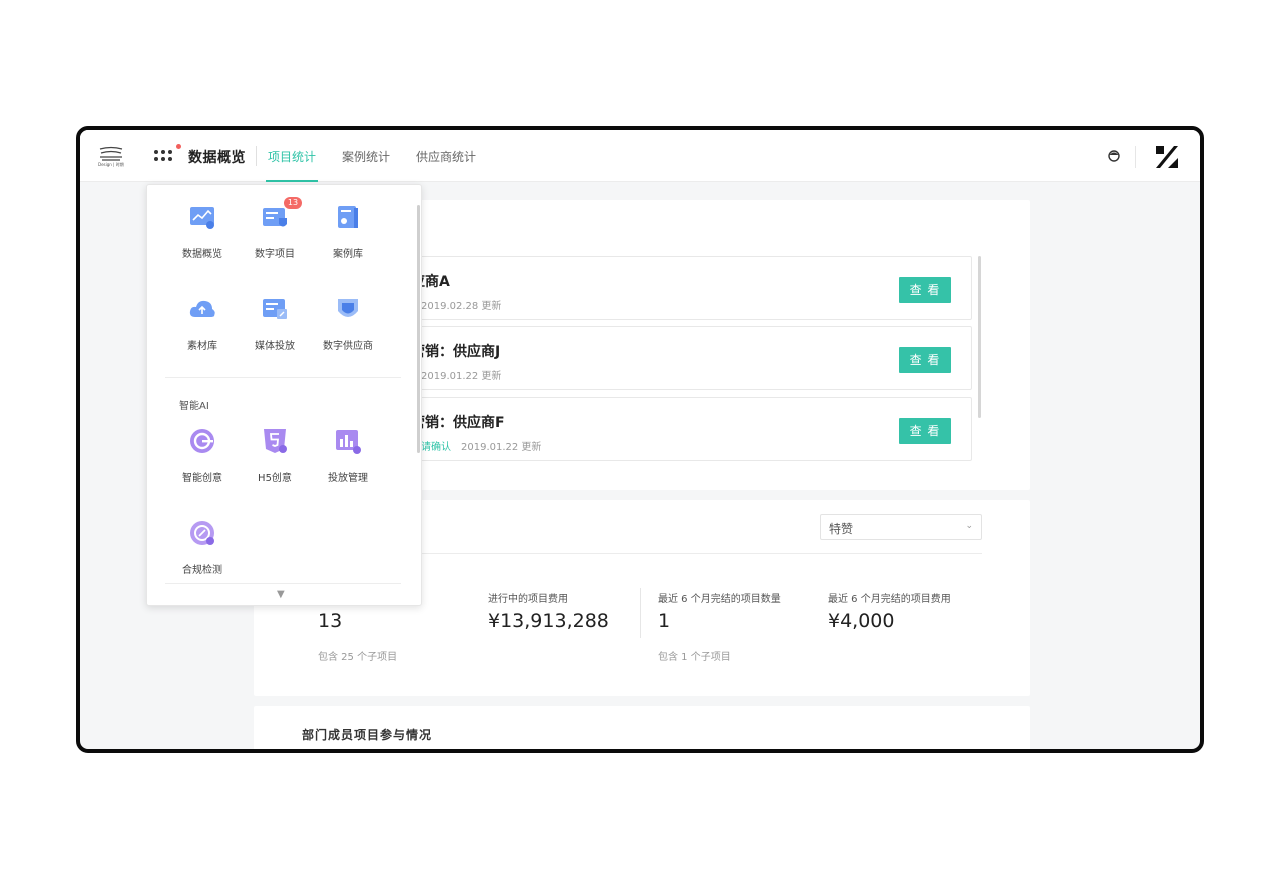 This screenshot has width=1280, height=880. Describe the element at coordinates (668, 553) in the screenshot. I see `divider` at that location.